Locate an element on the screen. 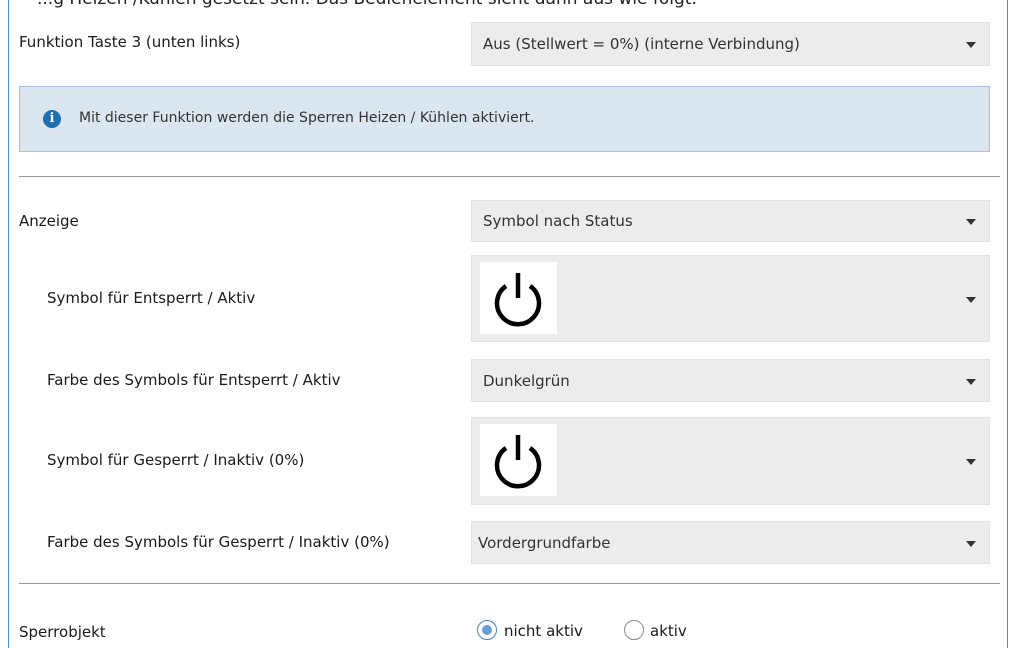 The width and height of the screenshot is (1014, 648). anzeige-select: Symbol nach Status is located at coordinates (730, 221).